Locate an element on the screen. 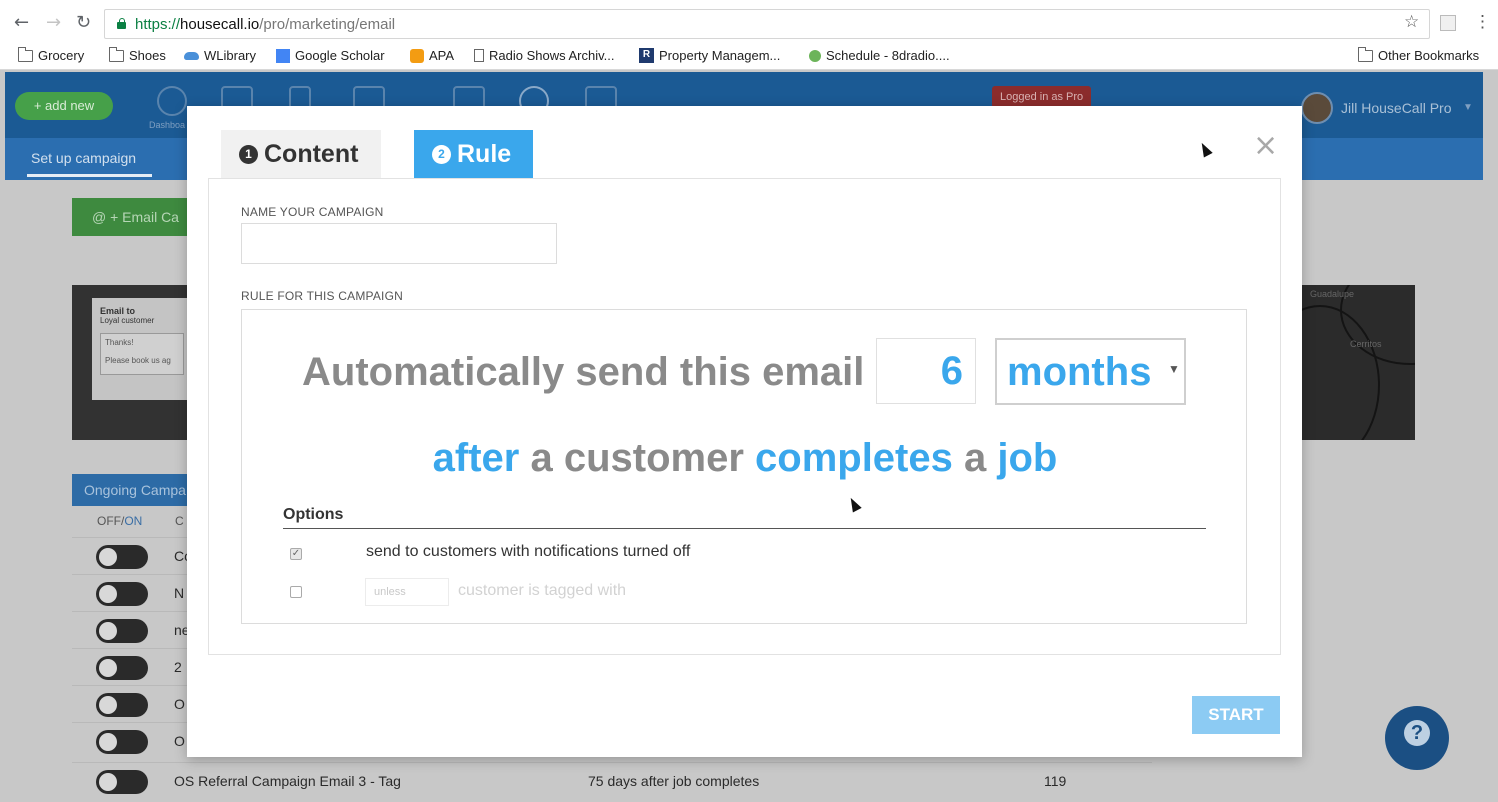  delay-unit-select: months ▼ is located at coordinates (1090, 371).